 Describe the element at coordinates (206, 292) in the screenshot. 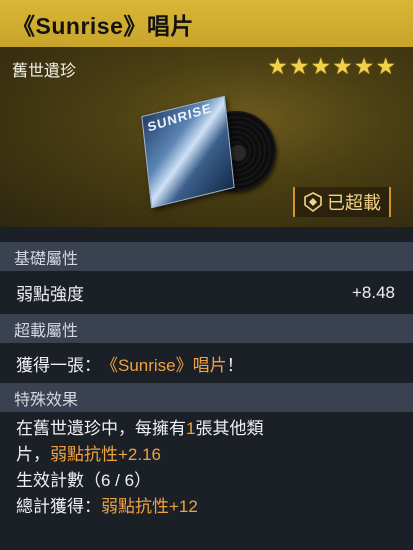

I see `stat-row: 弱點強度 +8.48` at that location.